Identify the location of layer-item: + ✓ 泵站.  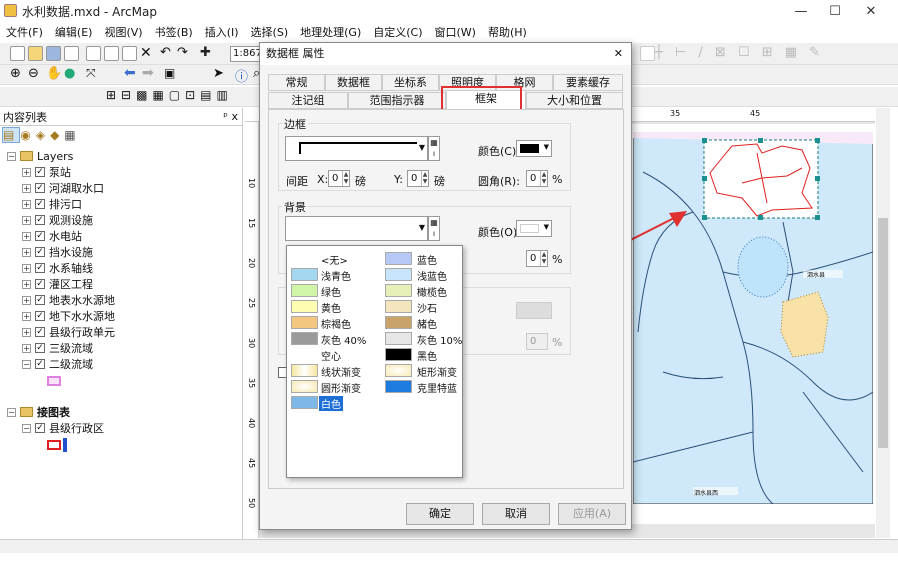
(46, 172).